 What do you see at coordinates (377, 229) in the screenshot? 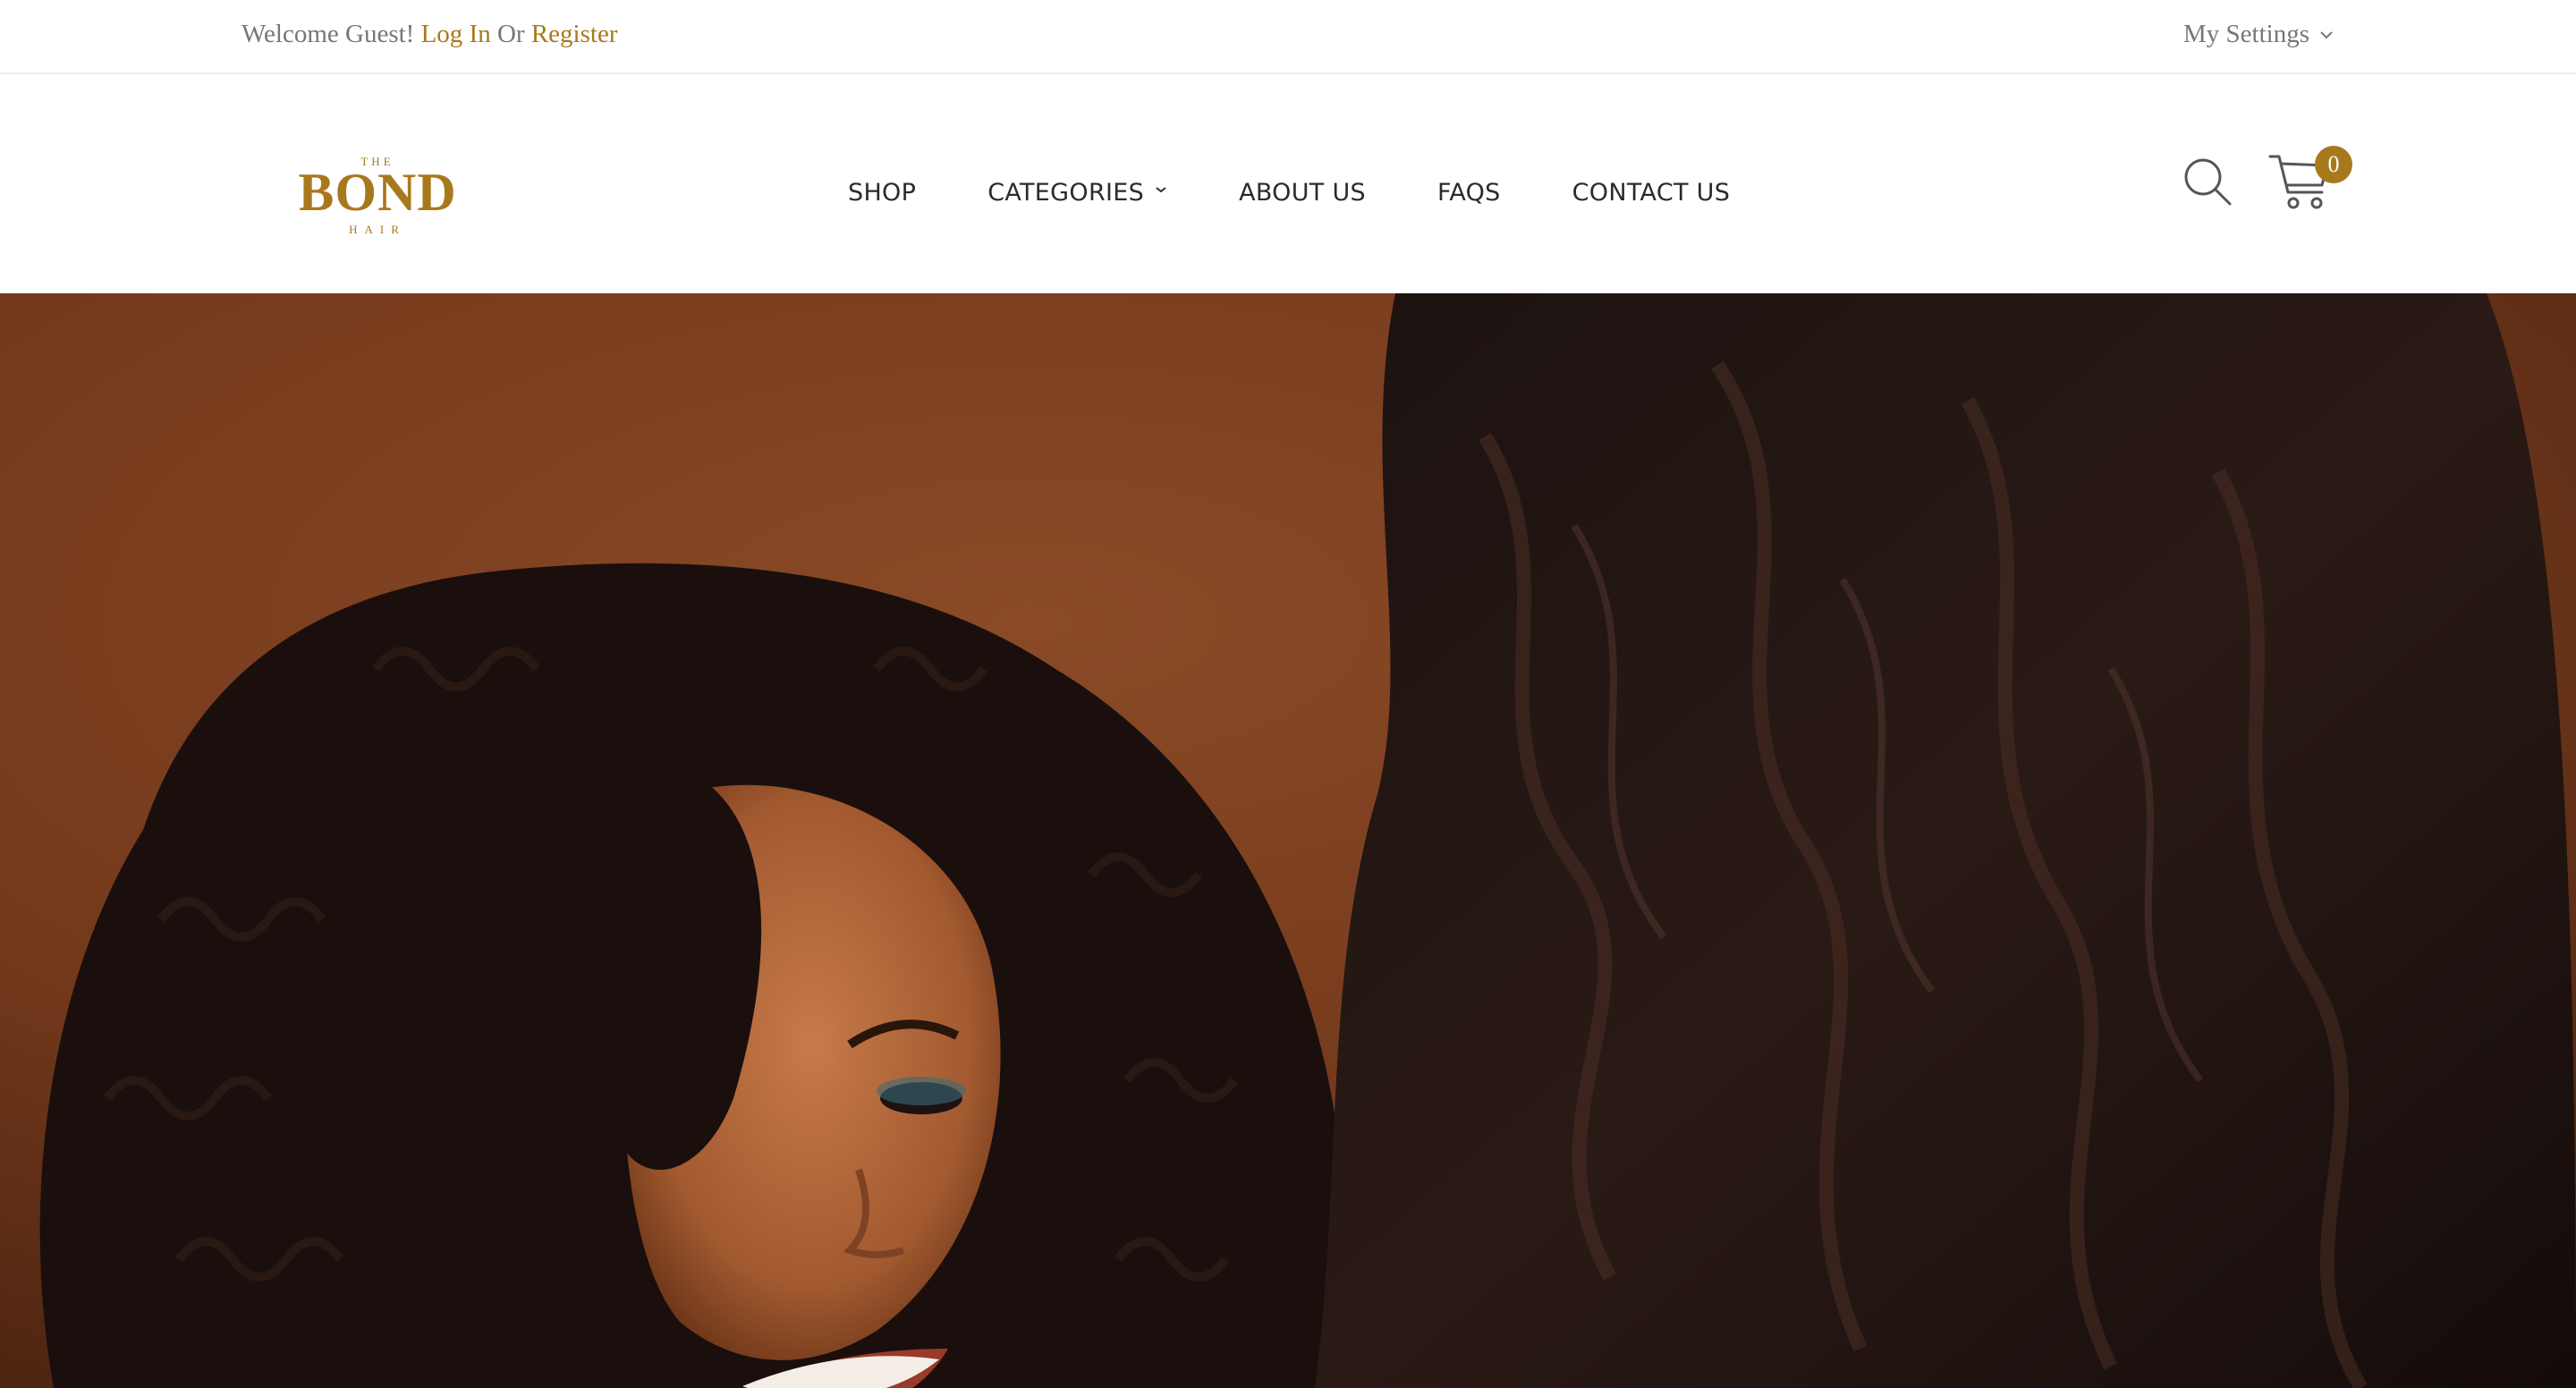
I see `logo-bottom-text: HAIR` at bounding box center [377, 229].